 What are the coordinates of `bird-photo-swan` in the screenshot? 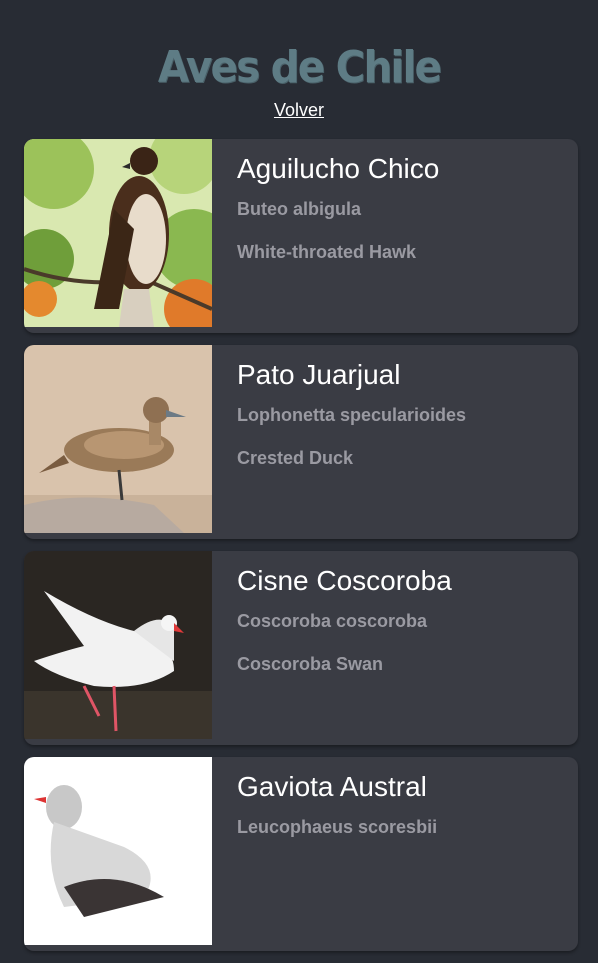 It's located at (118, 645).